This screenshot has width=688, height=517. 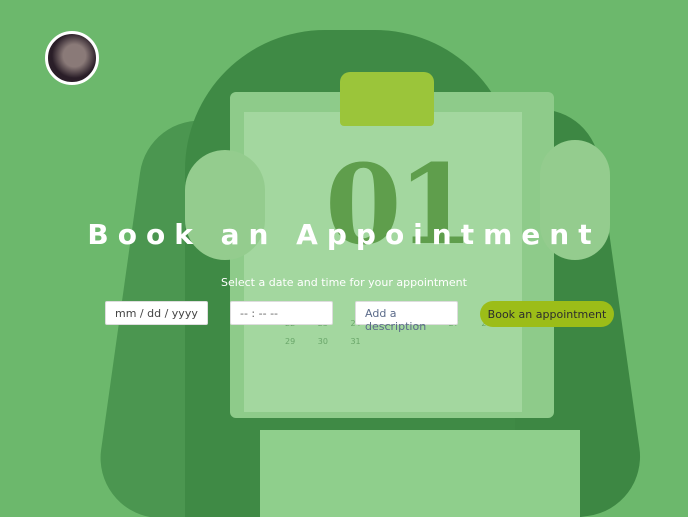 I want to click on time-input: -- : -- --, so click(x=281, y=313).